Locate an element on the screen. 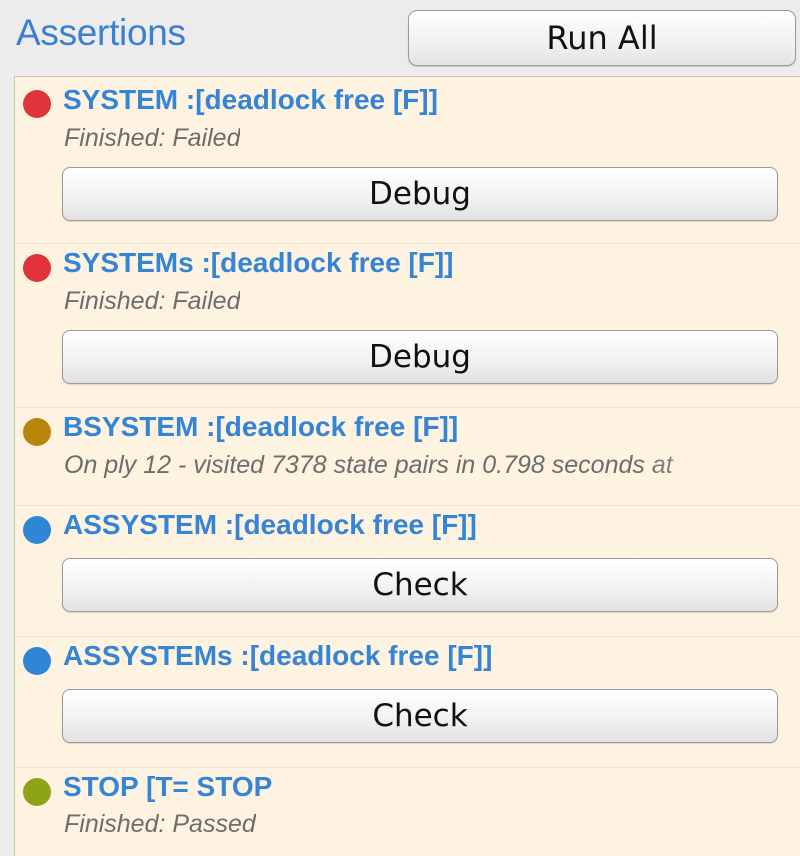 This screenshot has width=800, height=856. assertion-name: SYSTEM :[deadlock free [F]] is located at coordinates (250, 100).